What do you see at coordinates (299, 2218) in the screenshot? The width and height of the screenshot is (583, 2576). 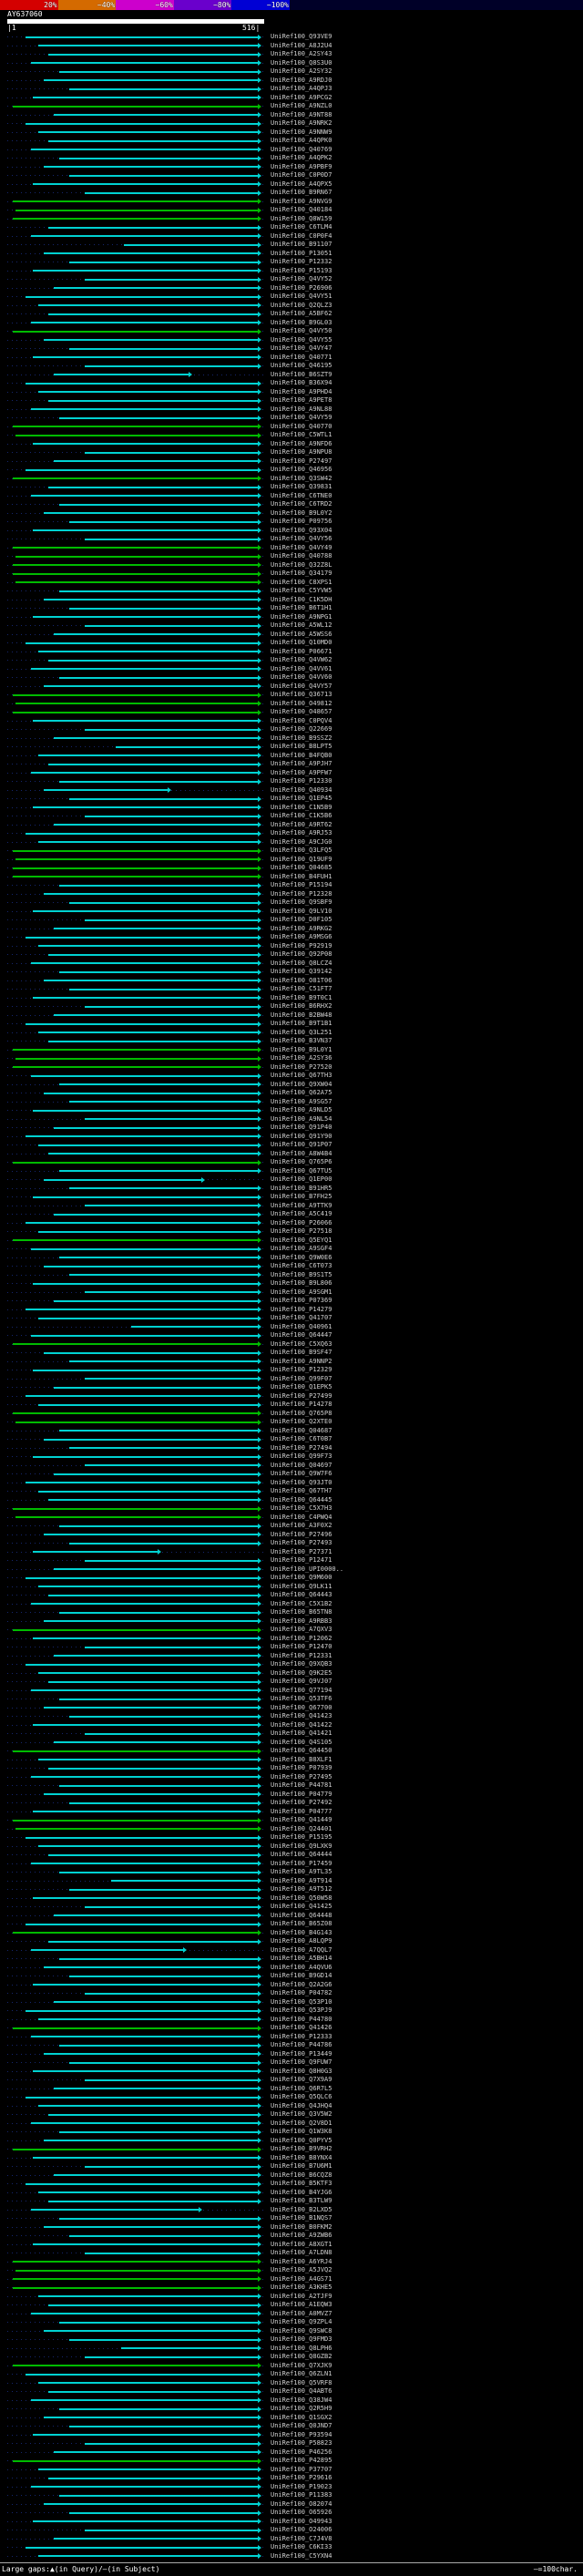 I see `hit-label: UniRef100_B1NQS7` at bounding box center [299, 2218].